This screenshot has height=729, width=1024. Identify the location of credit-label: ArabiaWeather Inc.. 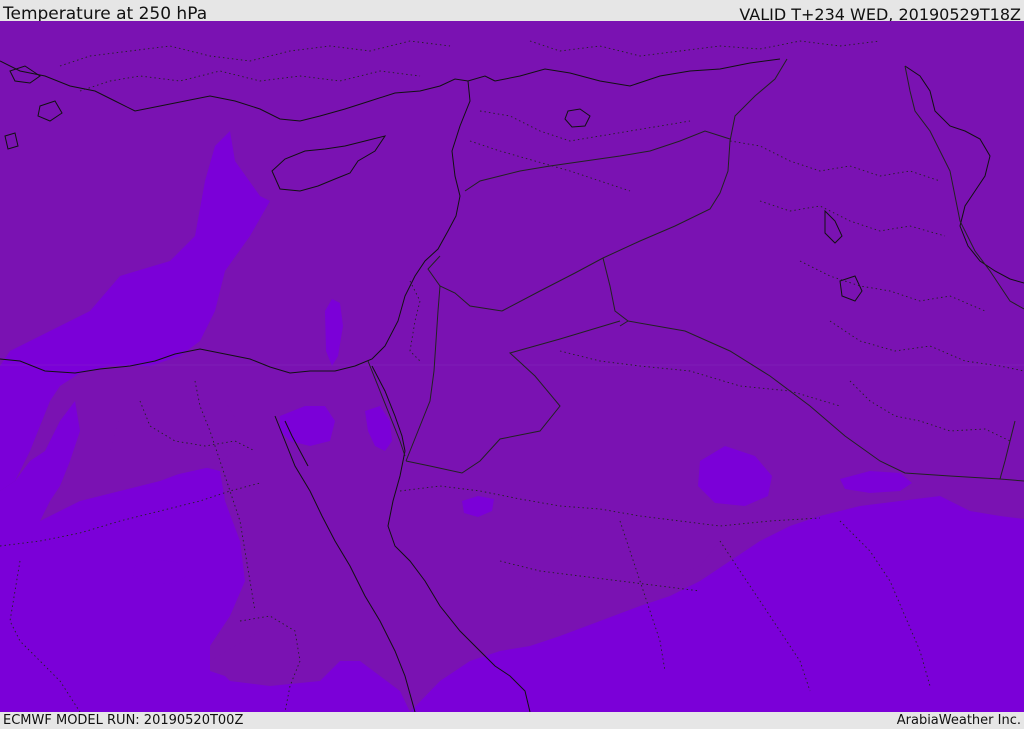
(958, 720).